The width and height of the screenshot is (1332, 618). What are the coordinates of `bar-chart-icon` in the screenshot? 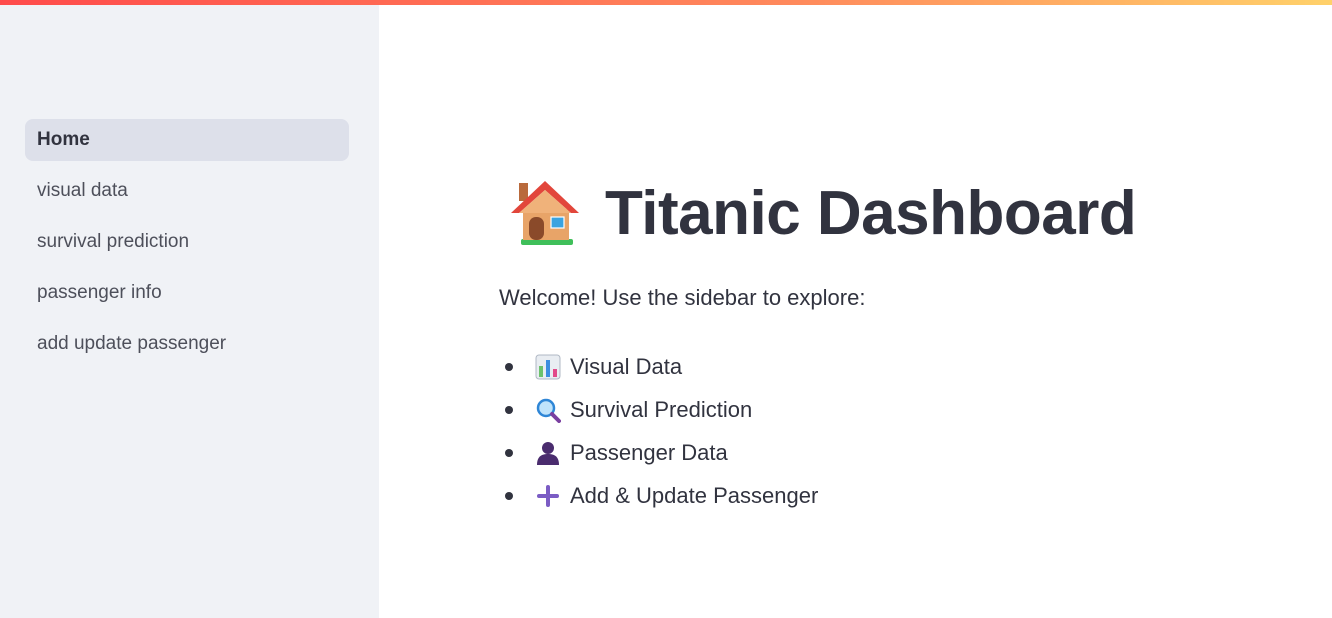 It's located at (548, 366).